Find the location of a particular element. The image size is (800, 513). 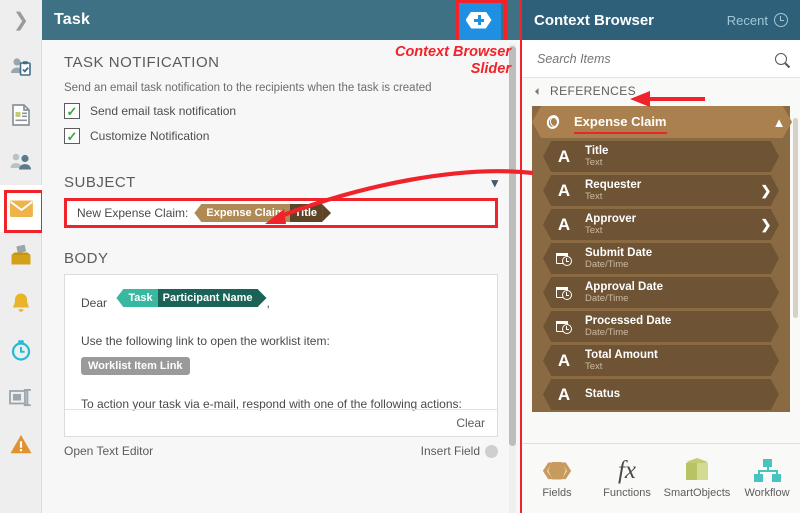

field-name: Status is located at coordinates (603, 394).